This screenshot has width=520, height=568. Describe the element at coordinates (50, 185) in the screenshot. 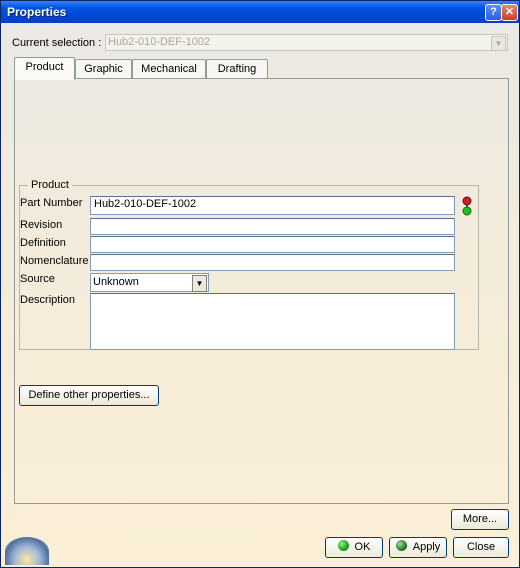

I see `product-group-title: Product` at that location.